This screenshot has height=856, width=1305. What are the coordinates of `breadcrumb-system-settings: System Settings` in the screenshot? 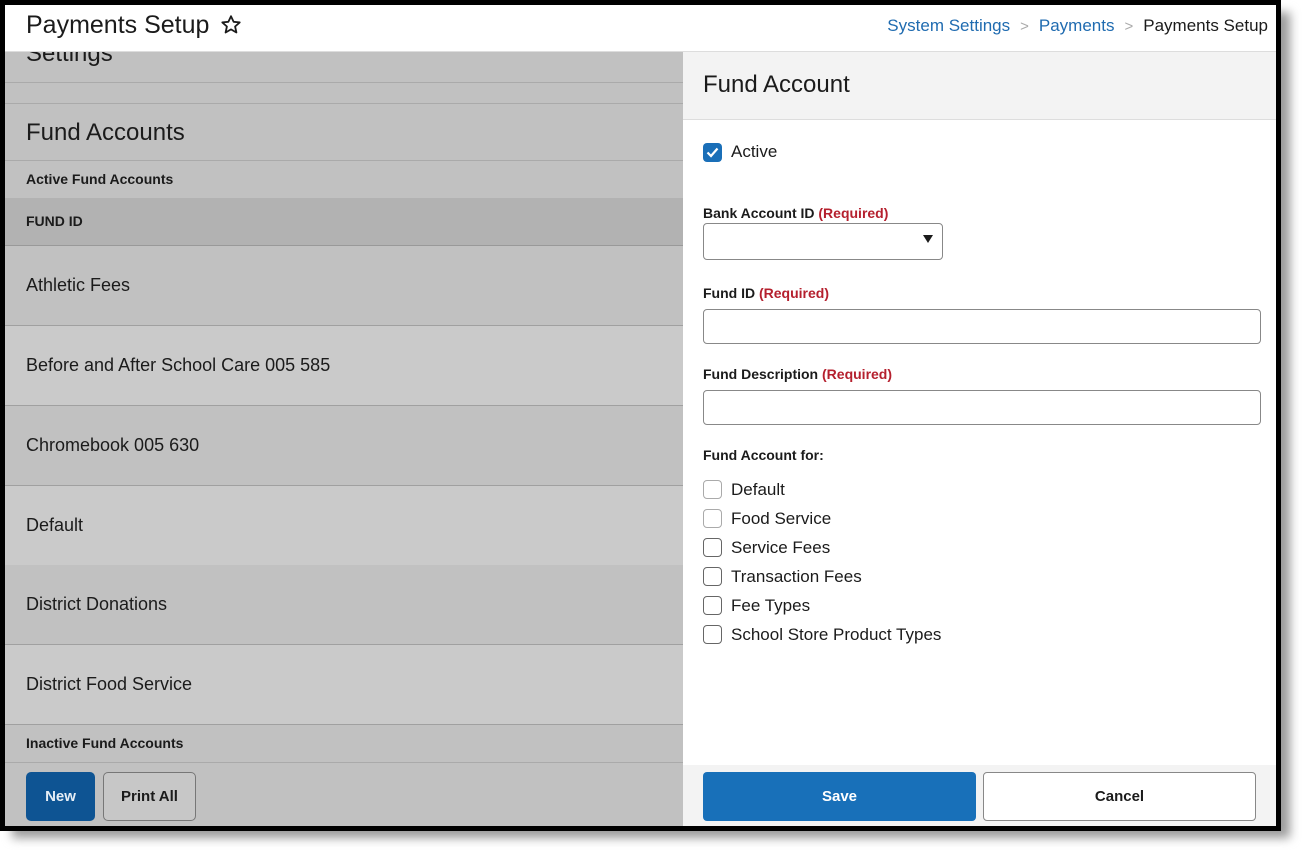 It's located at (948, 26).